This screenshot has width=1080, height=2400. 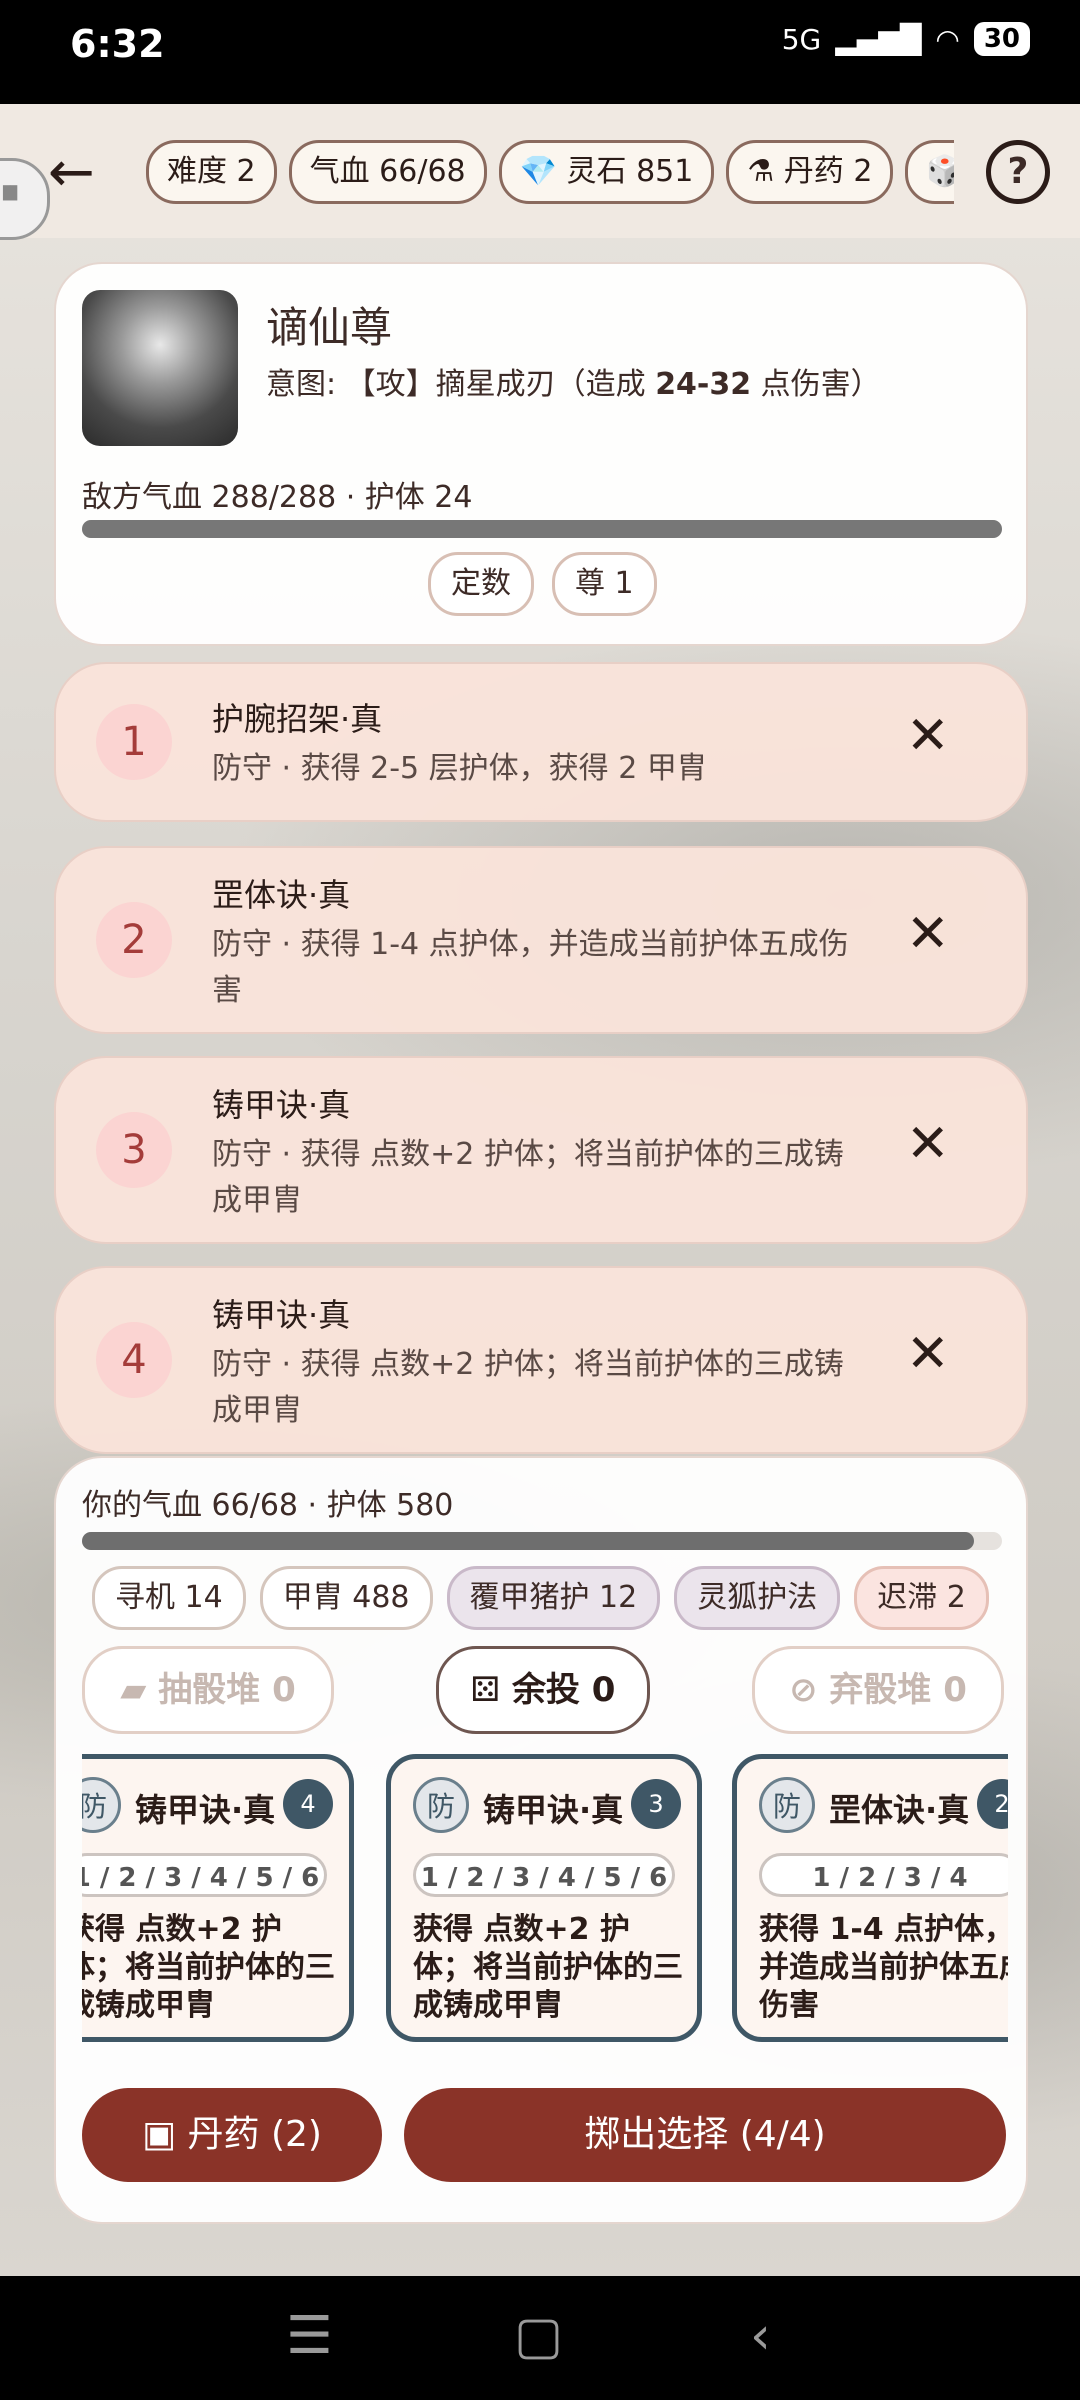 What do you see at coordinates (538, 171) in the screenshot?
I see `crystal-icon: 💎` at bounding box center [538, 171].